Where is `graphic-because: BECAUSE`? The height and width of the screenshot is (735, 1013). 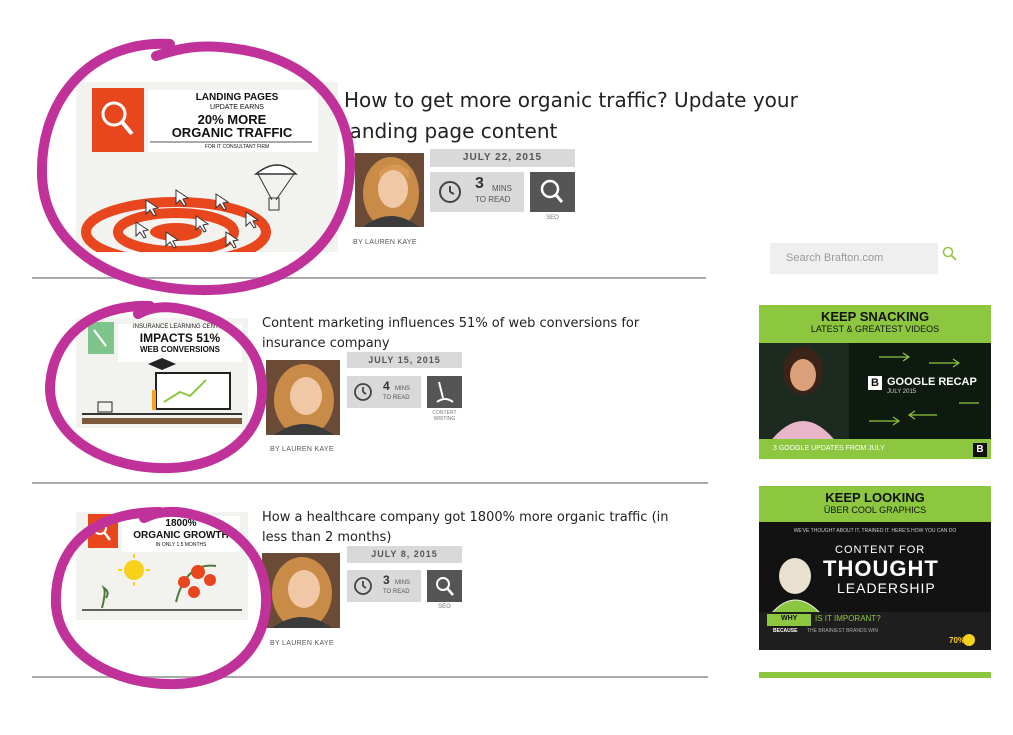 graphic-because: BECAUSE is located at coordinates (785, 631).